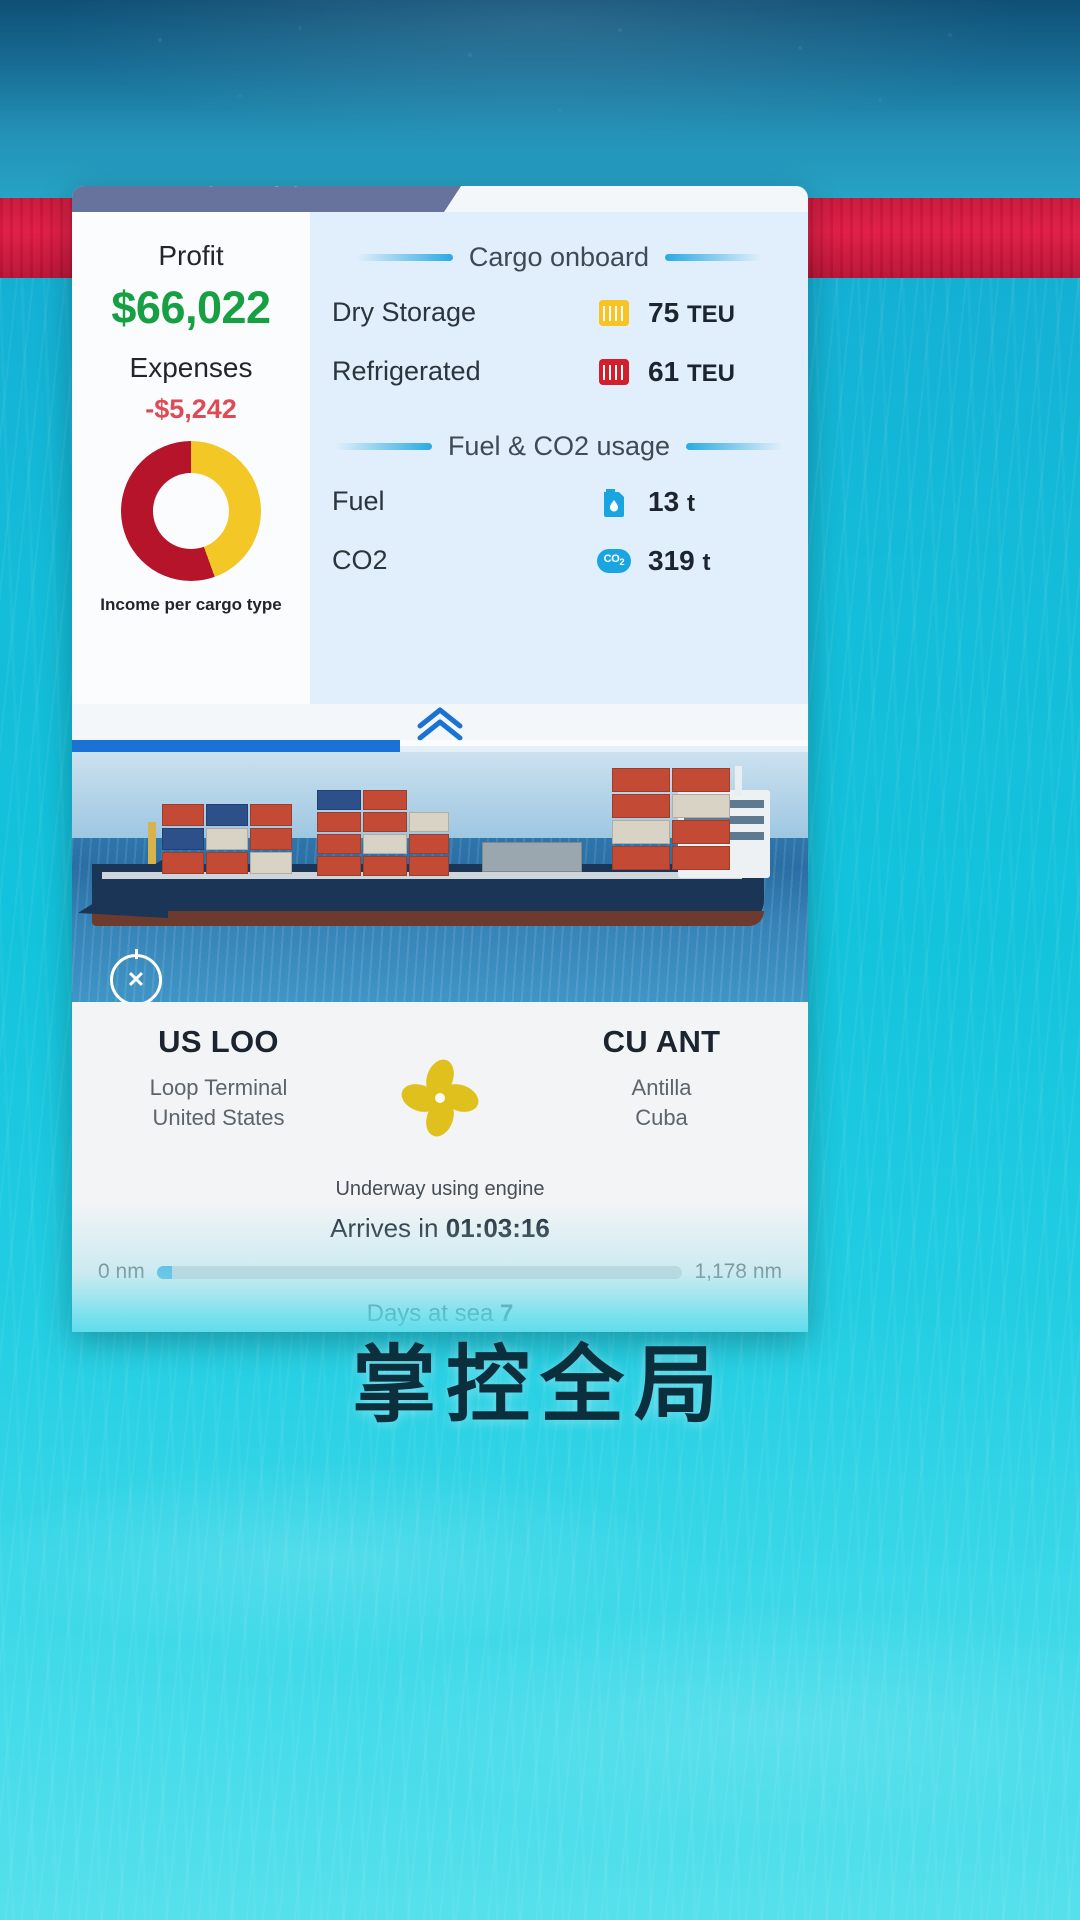  I want to click on origin-port-code: US LOO, so click(218, 1041).